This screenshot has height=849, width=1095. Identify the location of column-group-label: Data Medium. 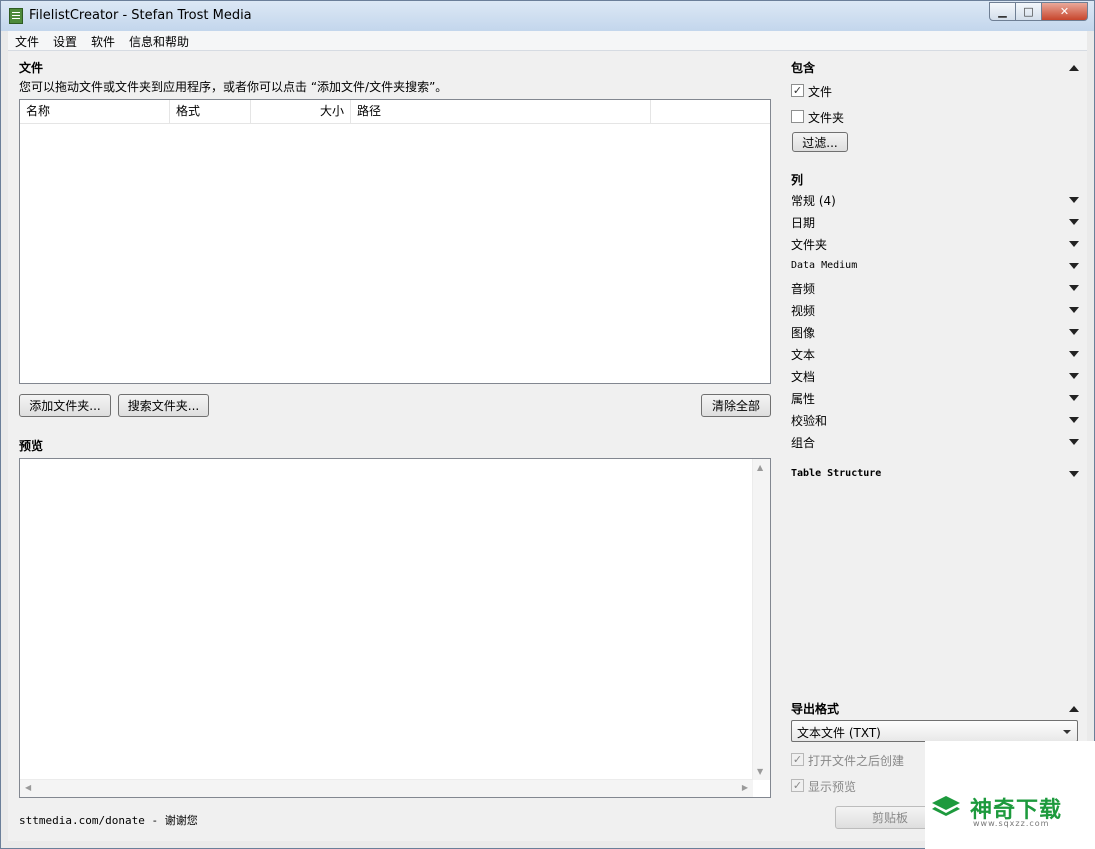
(824, 265).